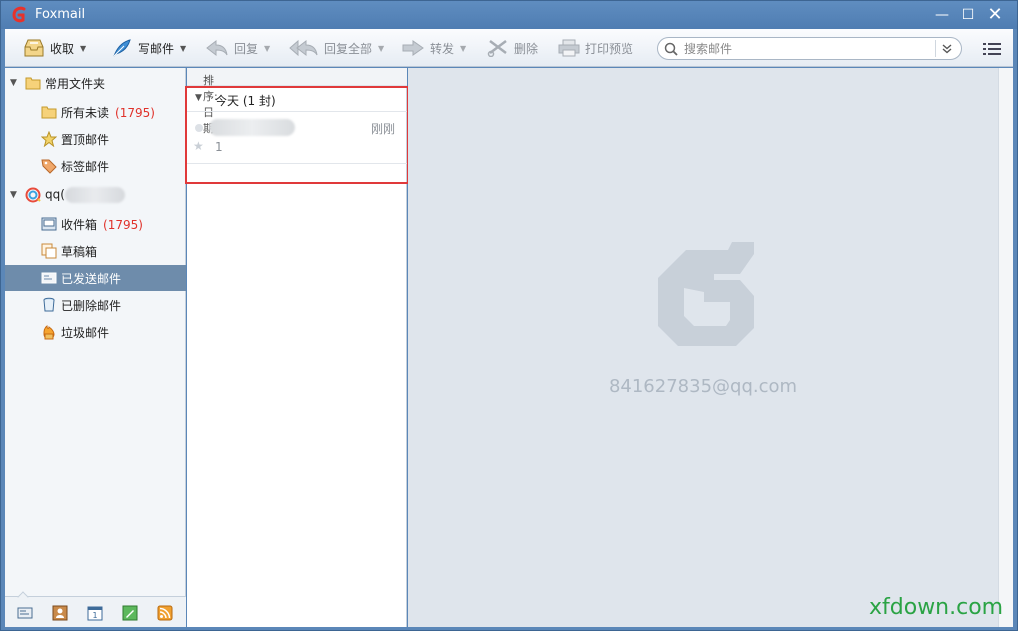  I want to click on drafts-icon, so click(49, 251).